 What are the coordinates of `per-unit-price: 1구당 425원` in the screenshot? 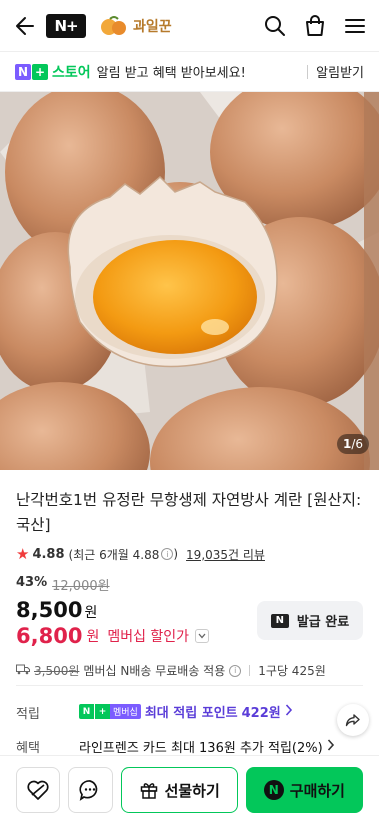 It's located at (292, 671).